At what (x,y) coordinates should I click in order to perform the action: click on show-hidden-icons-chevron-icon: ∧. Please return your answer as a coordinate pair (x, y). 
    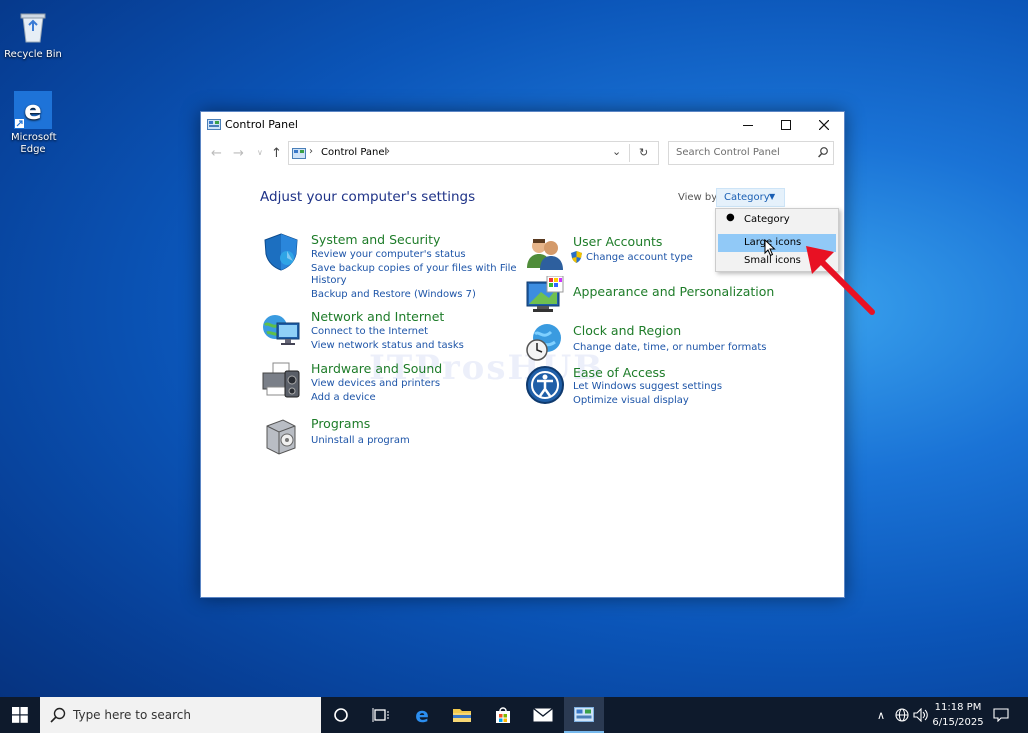
    Looking at the image, I should click on (881, 715).